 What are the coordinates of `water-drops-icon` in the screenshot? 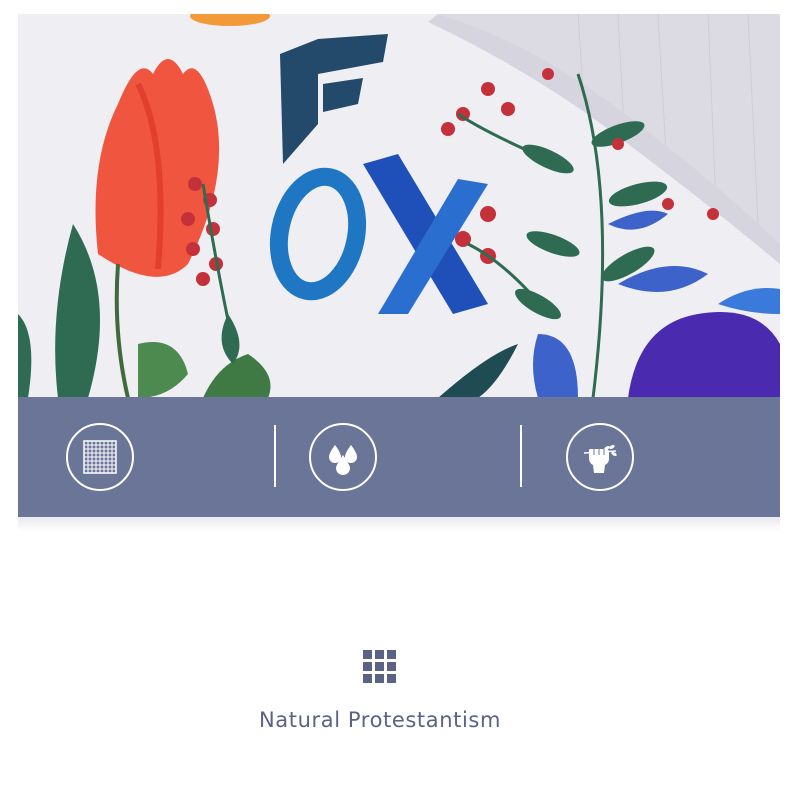 It's located at (343, 457).